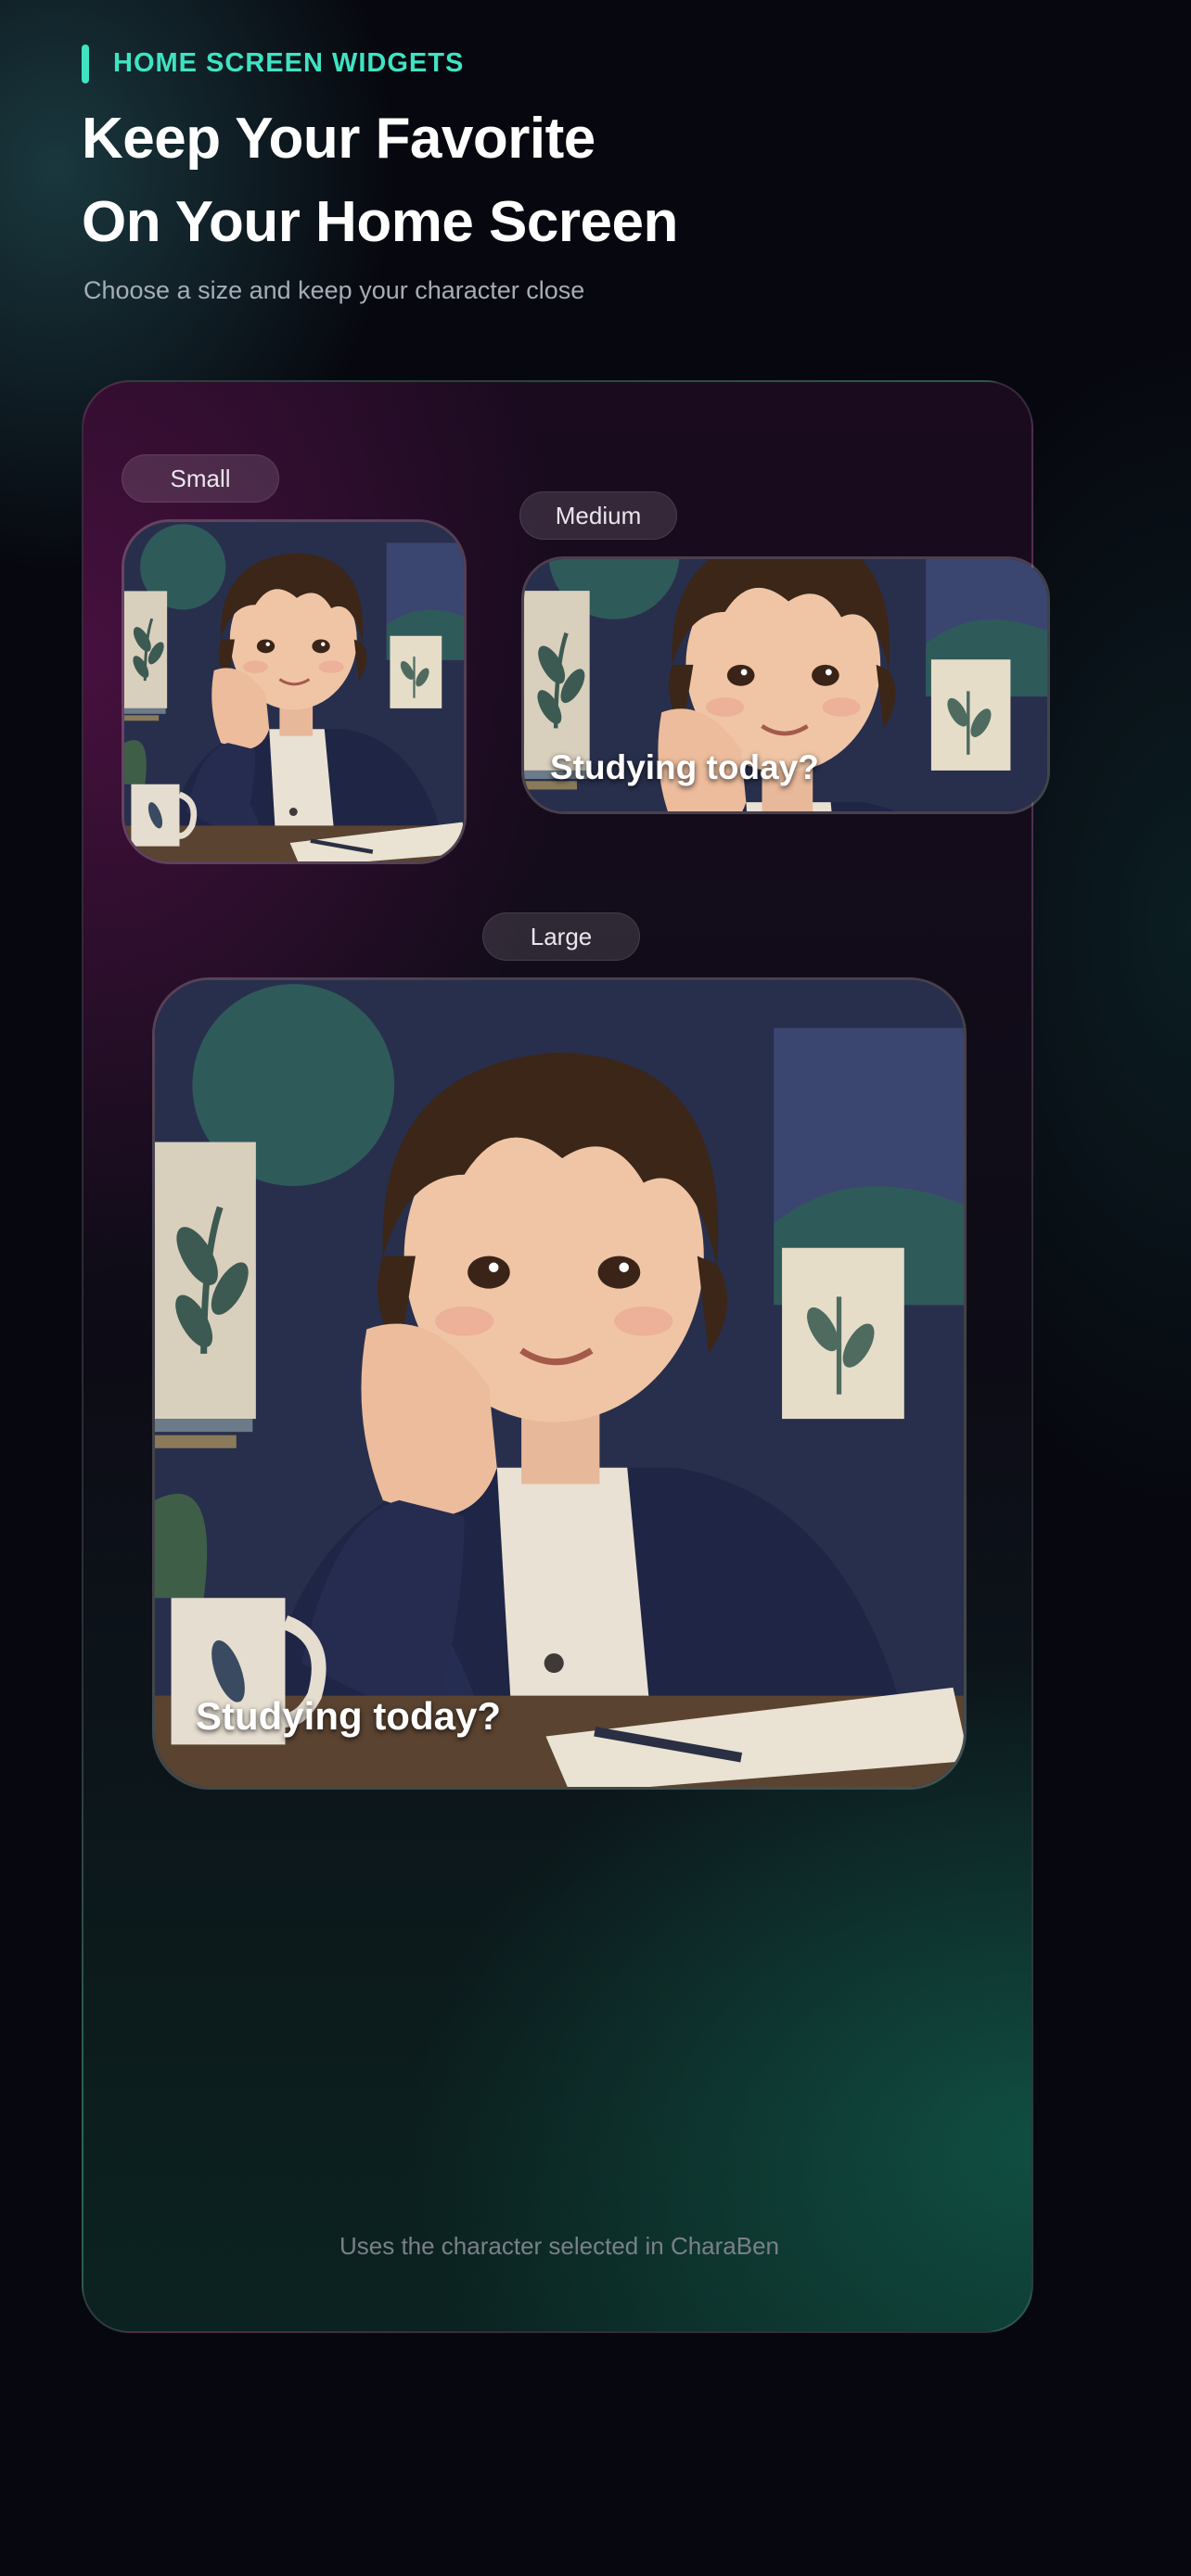 The image size is (1191, 2576). What do you see at coordinates (559, 2246) in the screenshot?
I see `footer-note: Uses the character selected in CharaBen` at bounding box center [559, 2246].